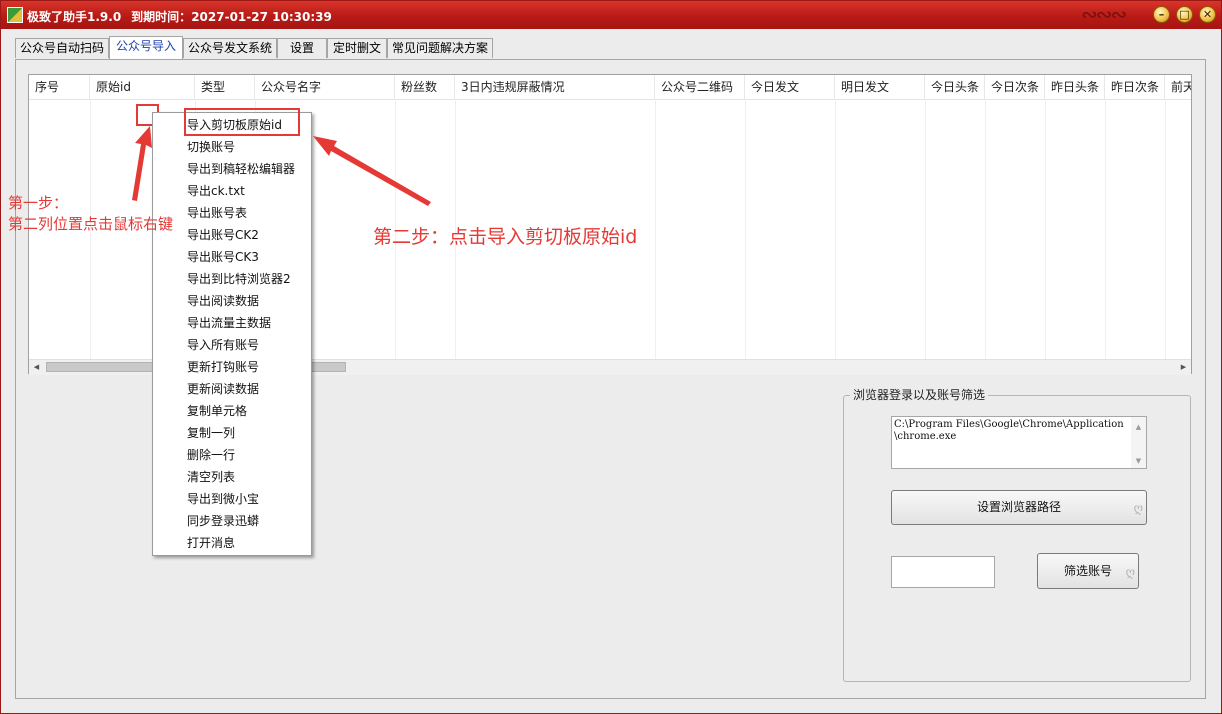  Describe the element at coordinates (38, 203) in the screenshot. I see `step1-line1: 第一步：` at that location.